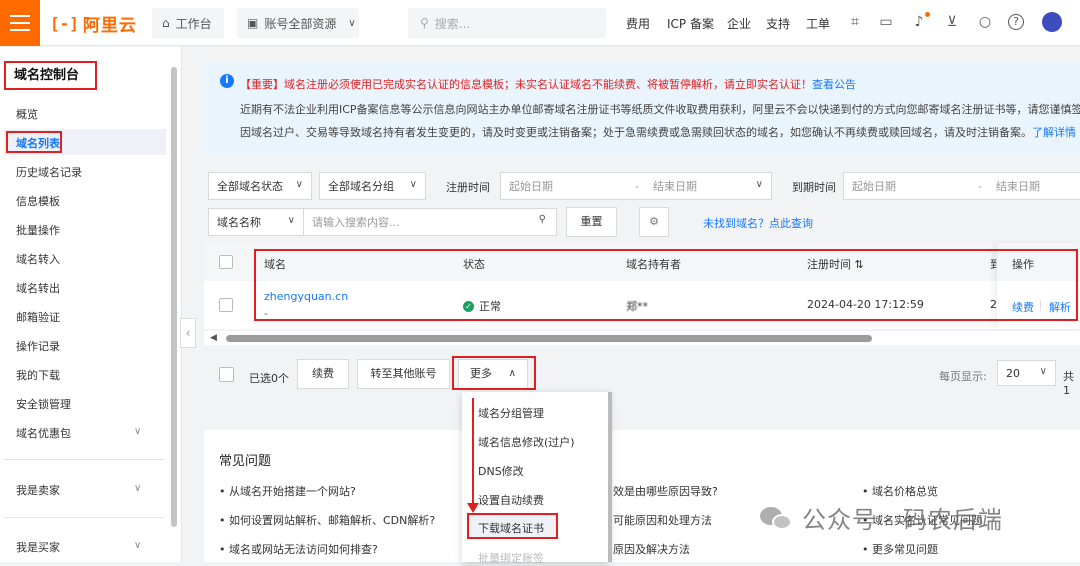 Image resolution: width=1080 pixels, height=566 pixels. I want to click on sidebar-item-transfer-out: 域名转出, so click(38, 288).